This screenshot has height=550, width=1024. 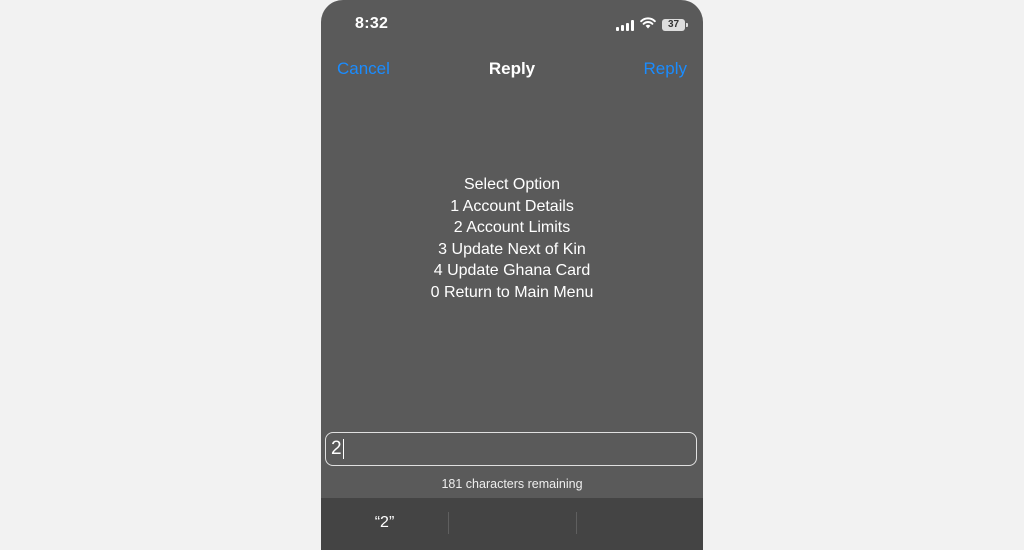 What do you see at coordinates (343, 449) in the screenshot?
I see `text-cursor` at bounding box center [343, 449].